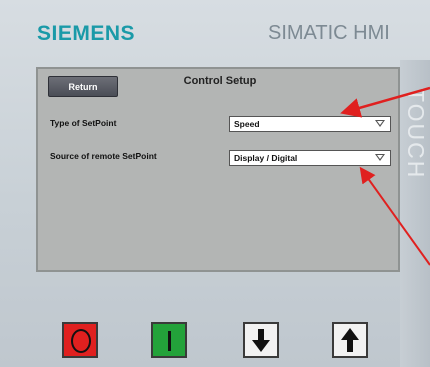 Image resolution: width=430 pixels, height=367 pixels. I want to click on touch-label: TOUCH, so click(416, 134).